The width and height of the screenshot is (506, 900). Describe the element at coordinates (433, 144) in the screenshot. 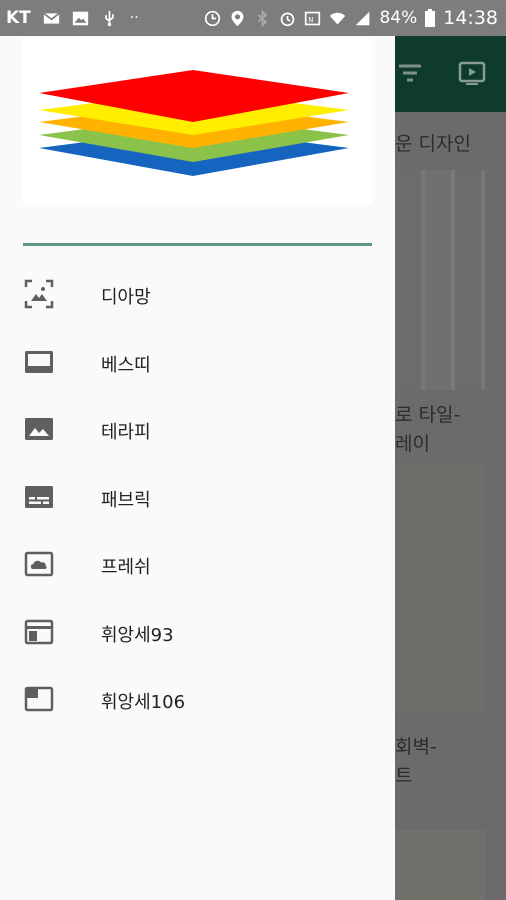

I see `background-tab-title: 운 디자인` at that location.